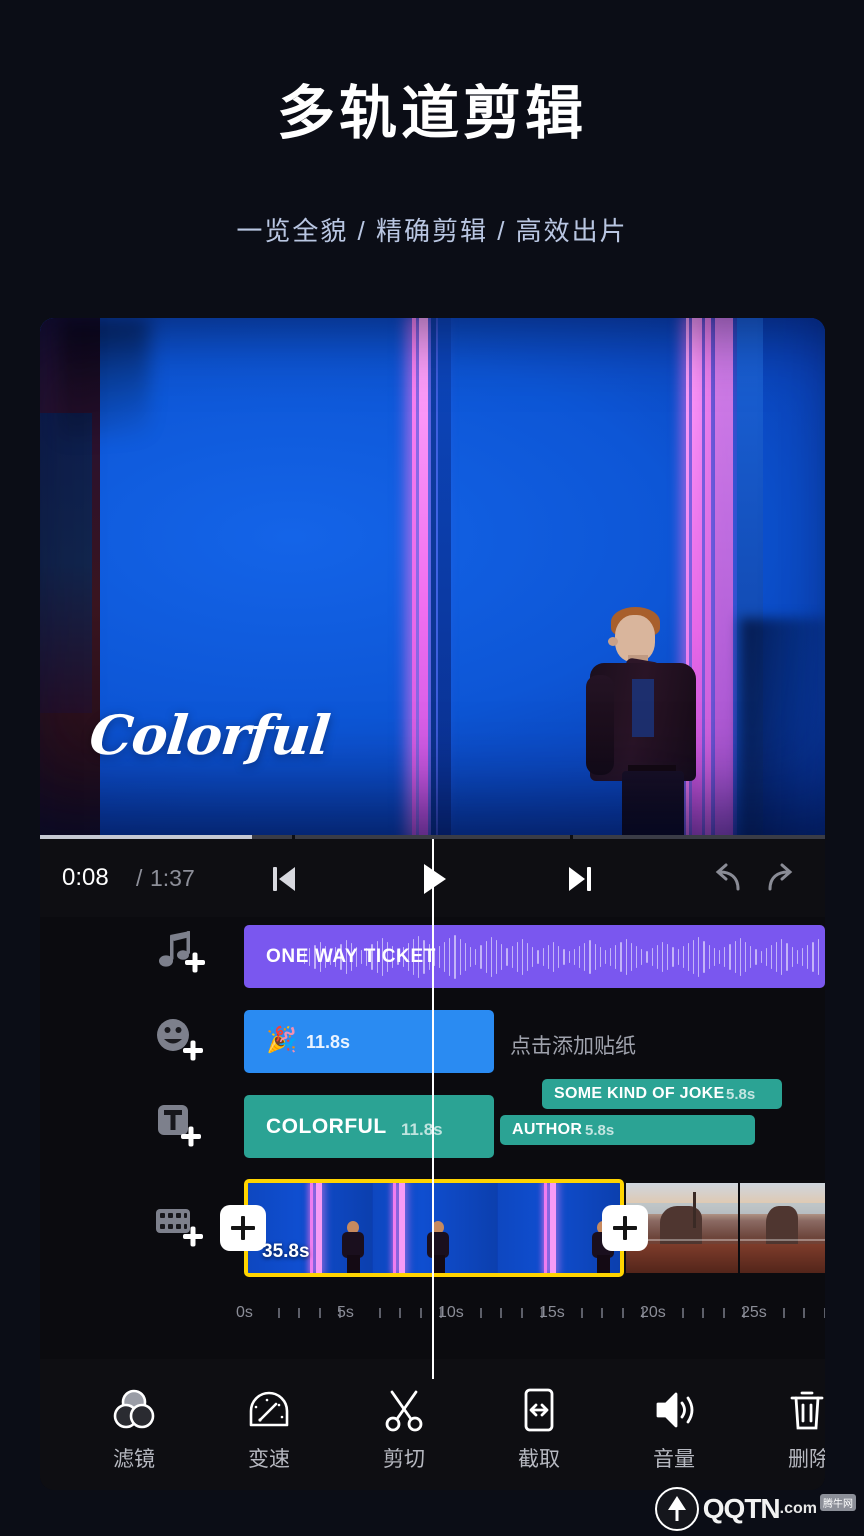 The image size is (864, 1536). I want to click on watermark-name: QQTN, so click(741, 1508).